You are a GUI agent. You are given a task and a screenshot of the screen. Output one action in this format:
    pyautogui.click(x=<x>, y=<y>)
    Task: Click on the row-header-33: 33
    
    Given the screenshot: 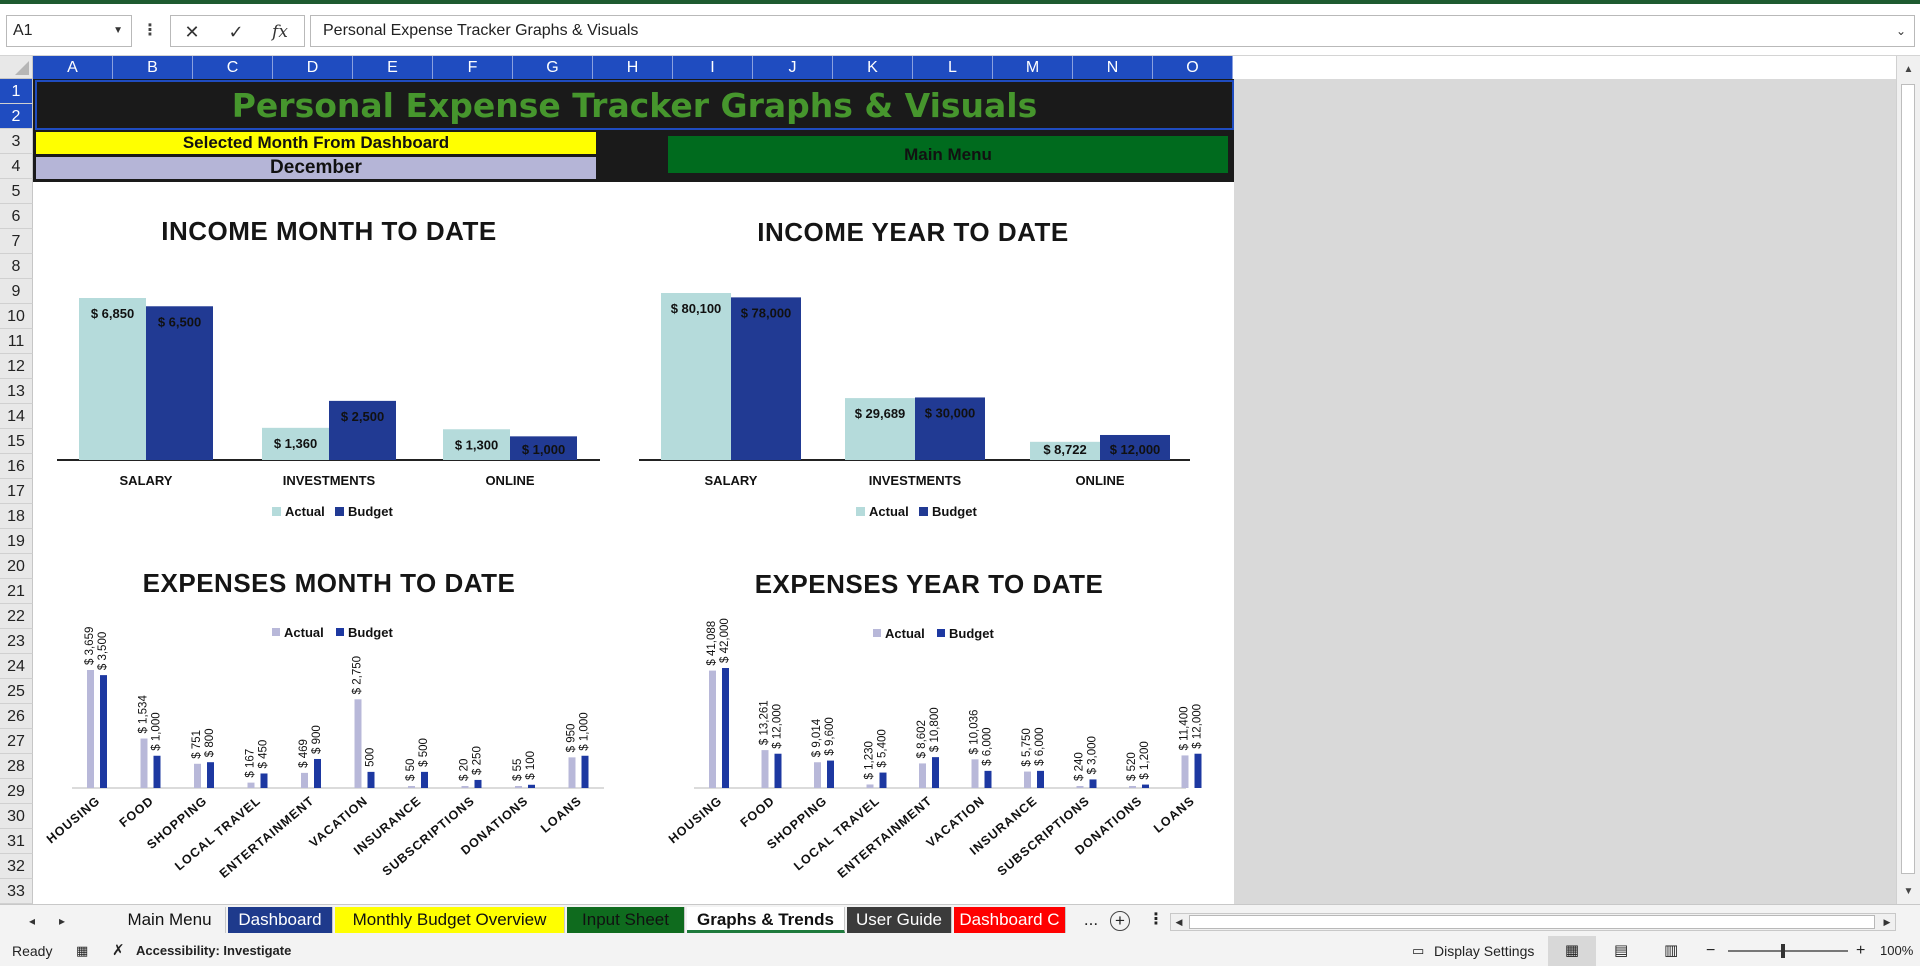 What is the action you would take?
    pyautogui.click(x=16, y=891)
    